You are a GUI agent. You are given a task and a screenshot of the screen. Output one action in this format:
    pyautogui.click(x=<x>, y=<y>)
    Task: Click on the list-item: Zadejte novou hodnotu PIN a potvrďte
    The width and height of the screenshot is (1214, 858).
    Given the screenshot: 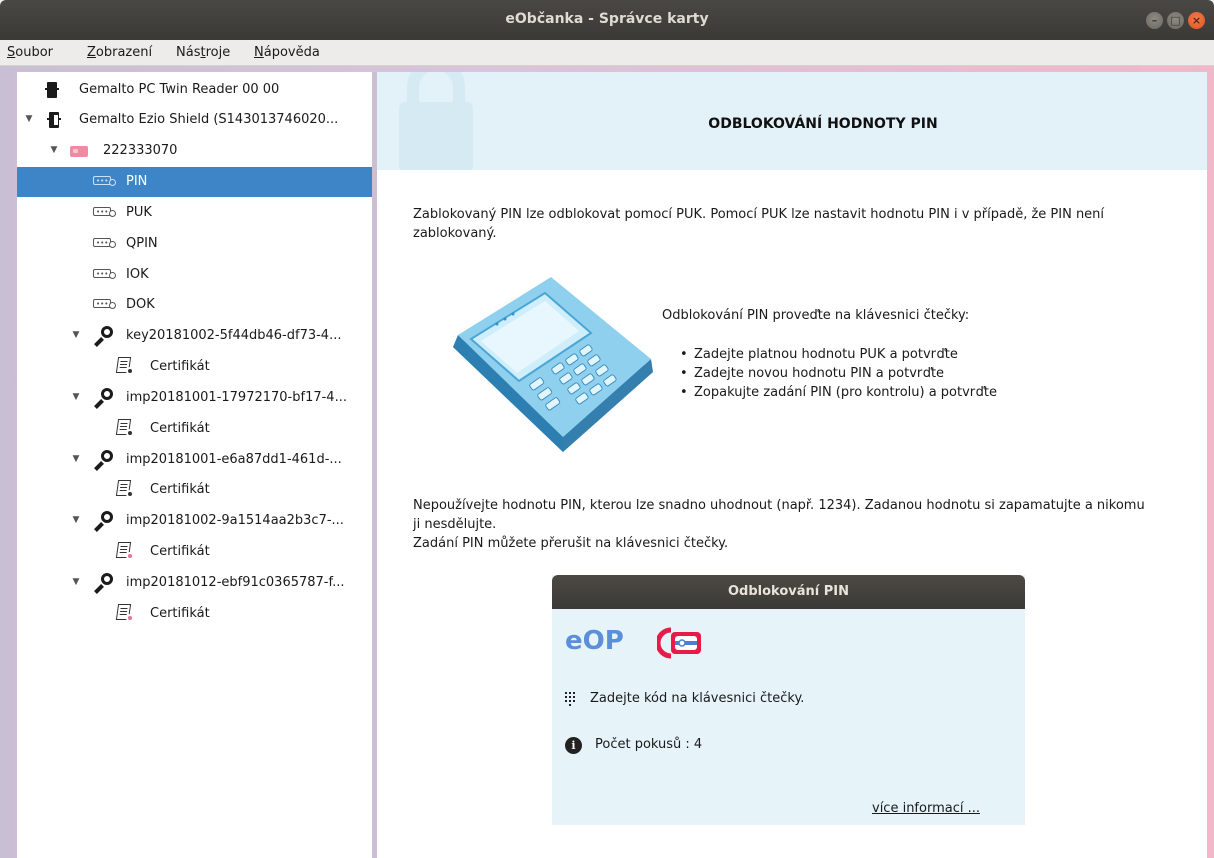 What is the action you would take?
    pyautogui.click(x=834, y=373)
    